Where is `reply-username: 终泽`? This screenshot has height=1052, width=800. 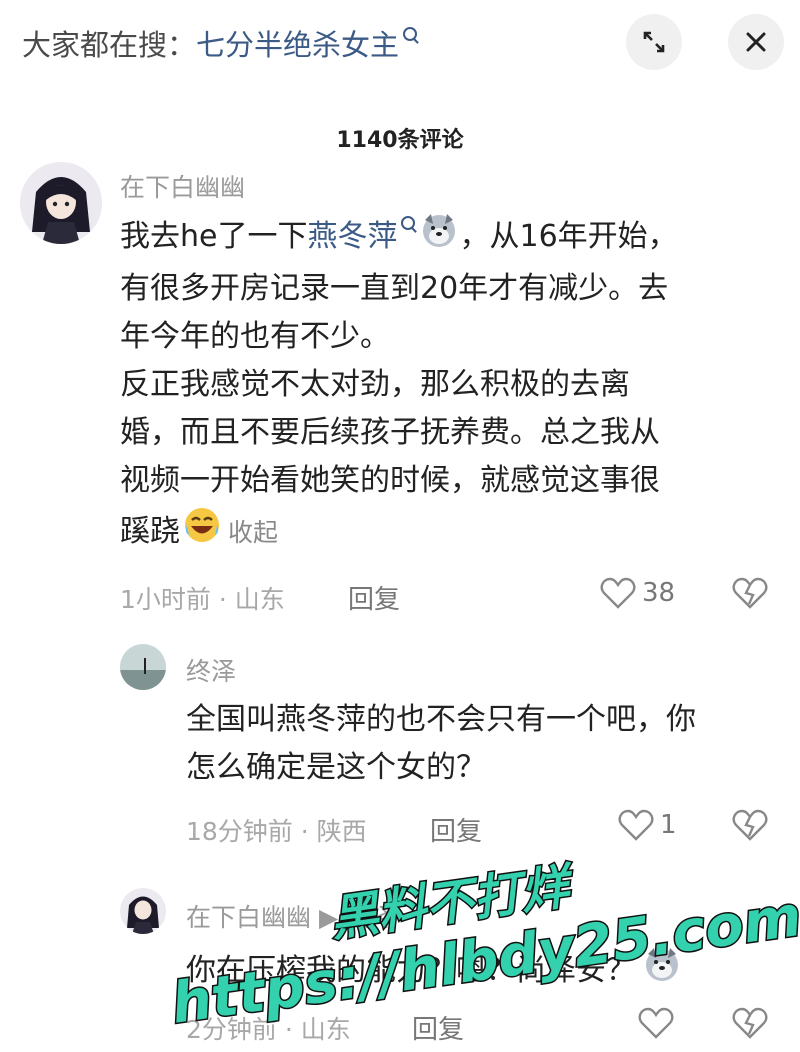
reply-username: 终泽 is located at coordinates (211, 670).